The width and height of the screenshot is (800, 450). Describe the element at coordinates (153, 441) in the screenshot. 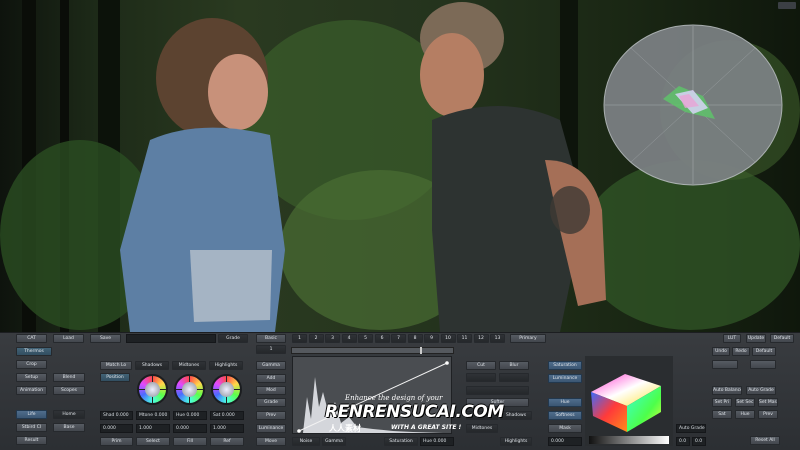

I see `select-button: Select` at that location.